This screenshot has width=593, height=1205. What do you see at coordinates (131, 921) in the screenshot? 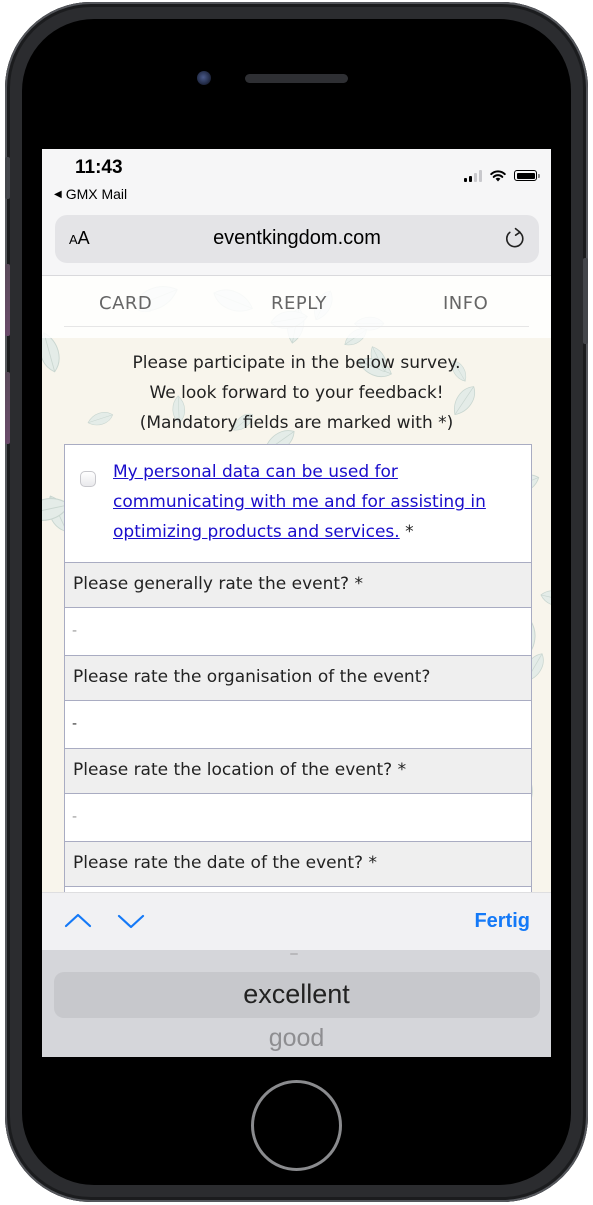
I see `chevron-down-icon` at bounding box center [131, 921].